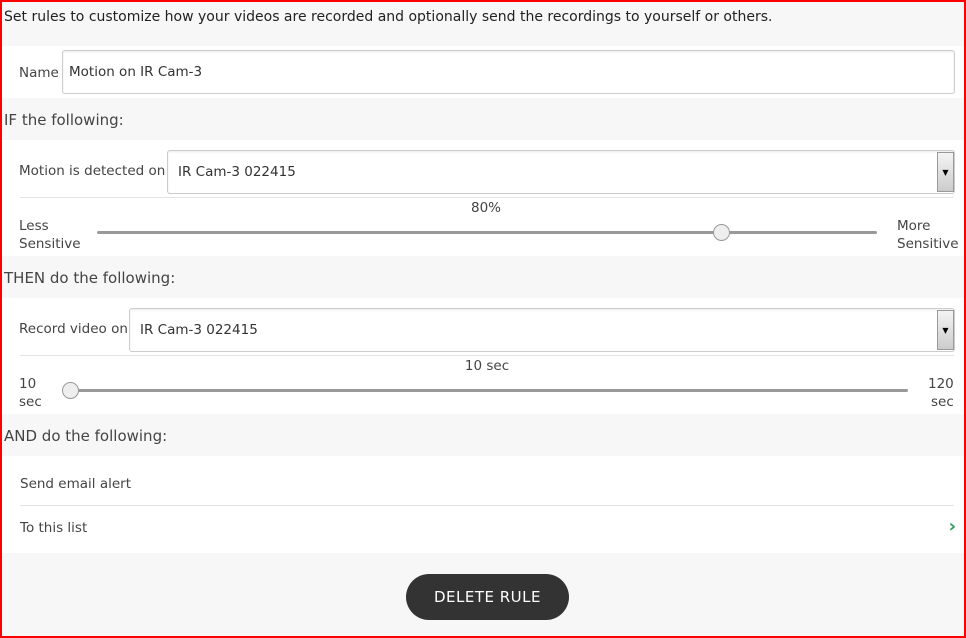  Describe the element at coordinates (237, 172) in the screenshot. I see `motion-camera-value: IR Cam-3 022415` at that location.